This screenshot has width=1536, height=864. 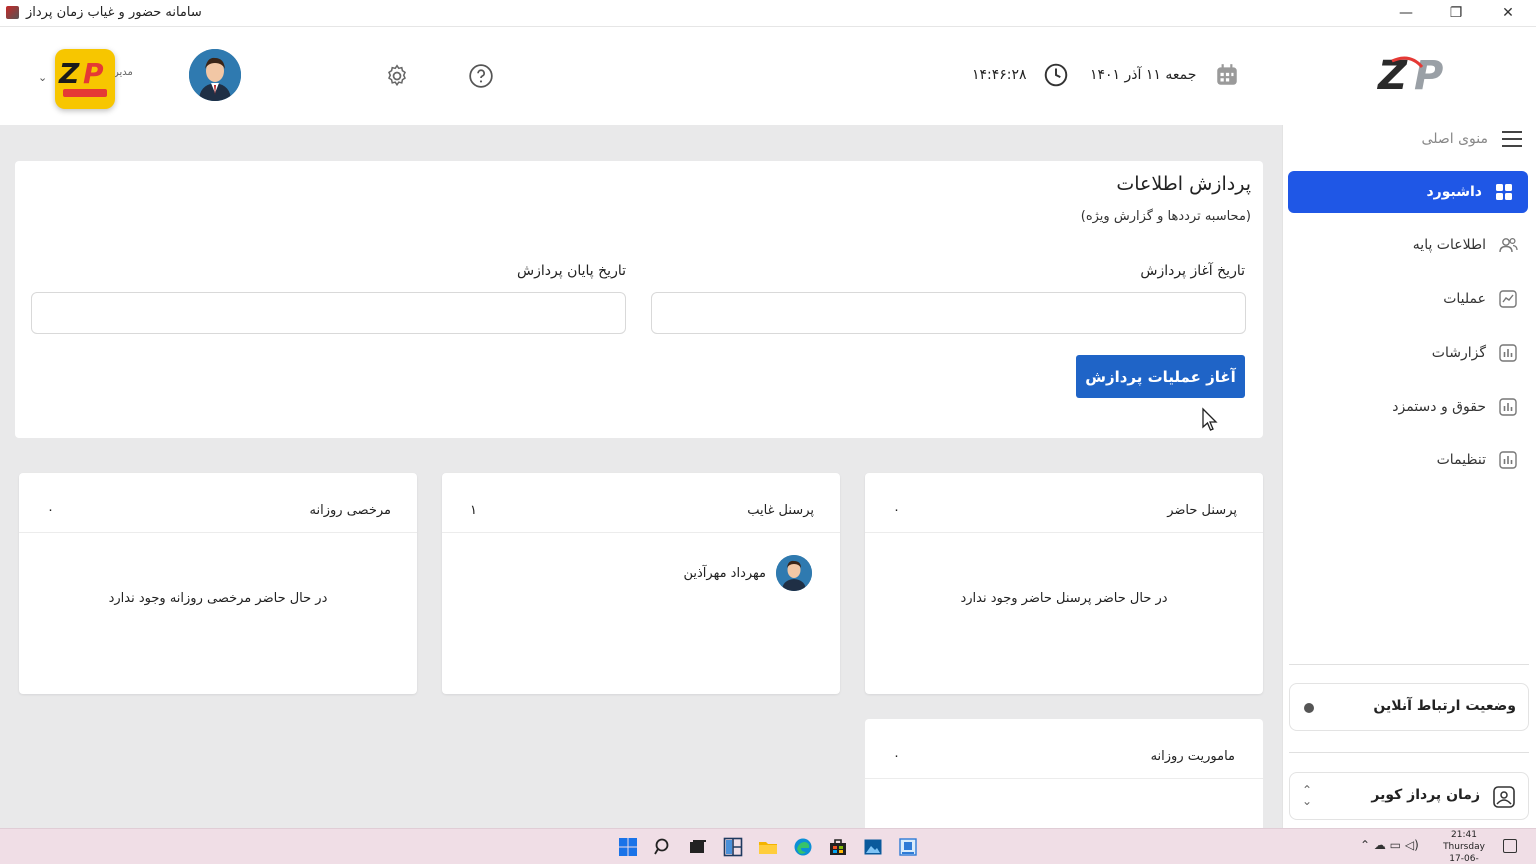 I want to click on system-tray: ⌃ ☁ ▭ ◁), so click(x=1389, y=845).